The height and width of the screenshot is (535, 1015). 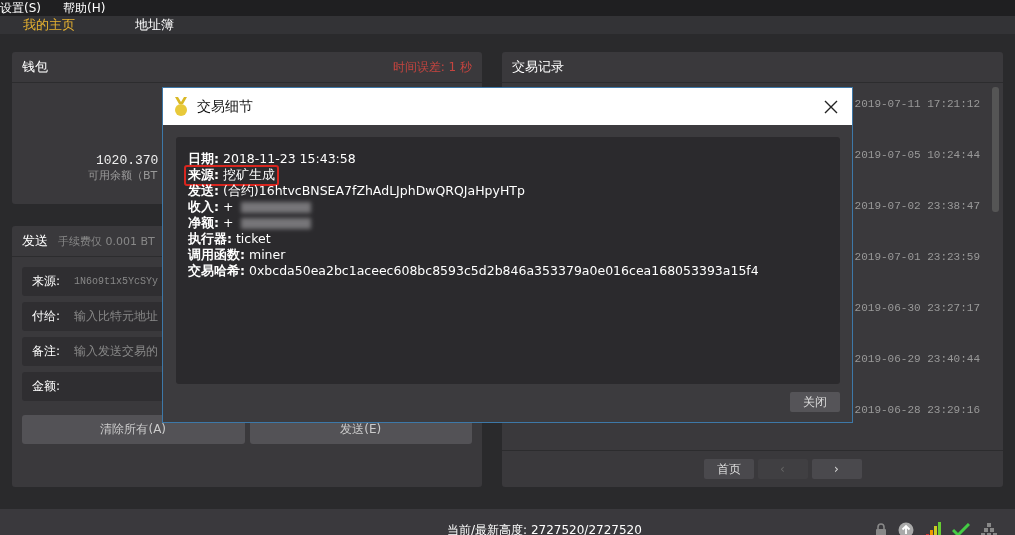 What do you see at coordinates (20, 8) in the screenshot?
I see `menu-item: 设置(S)` at bounding box center [20, 8].